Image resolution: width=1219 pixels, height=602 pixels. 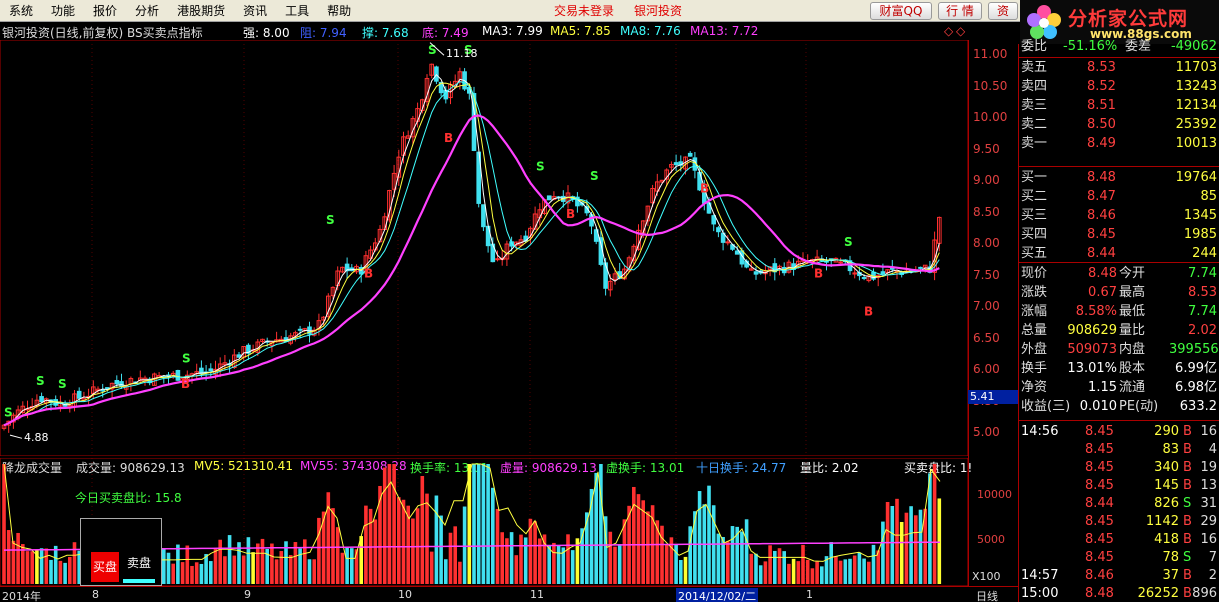 I want to click on qq-button: 财富QQ, so click(x=901, y=11).